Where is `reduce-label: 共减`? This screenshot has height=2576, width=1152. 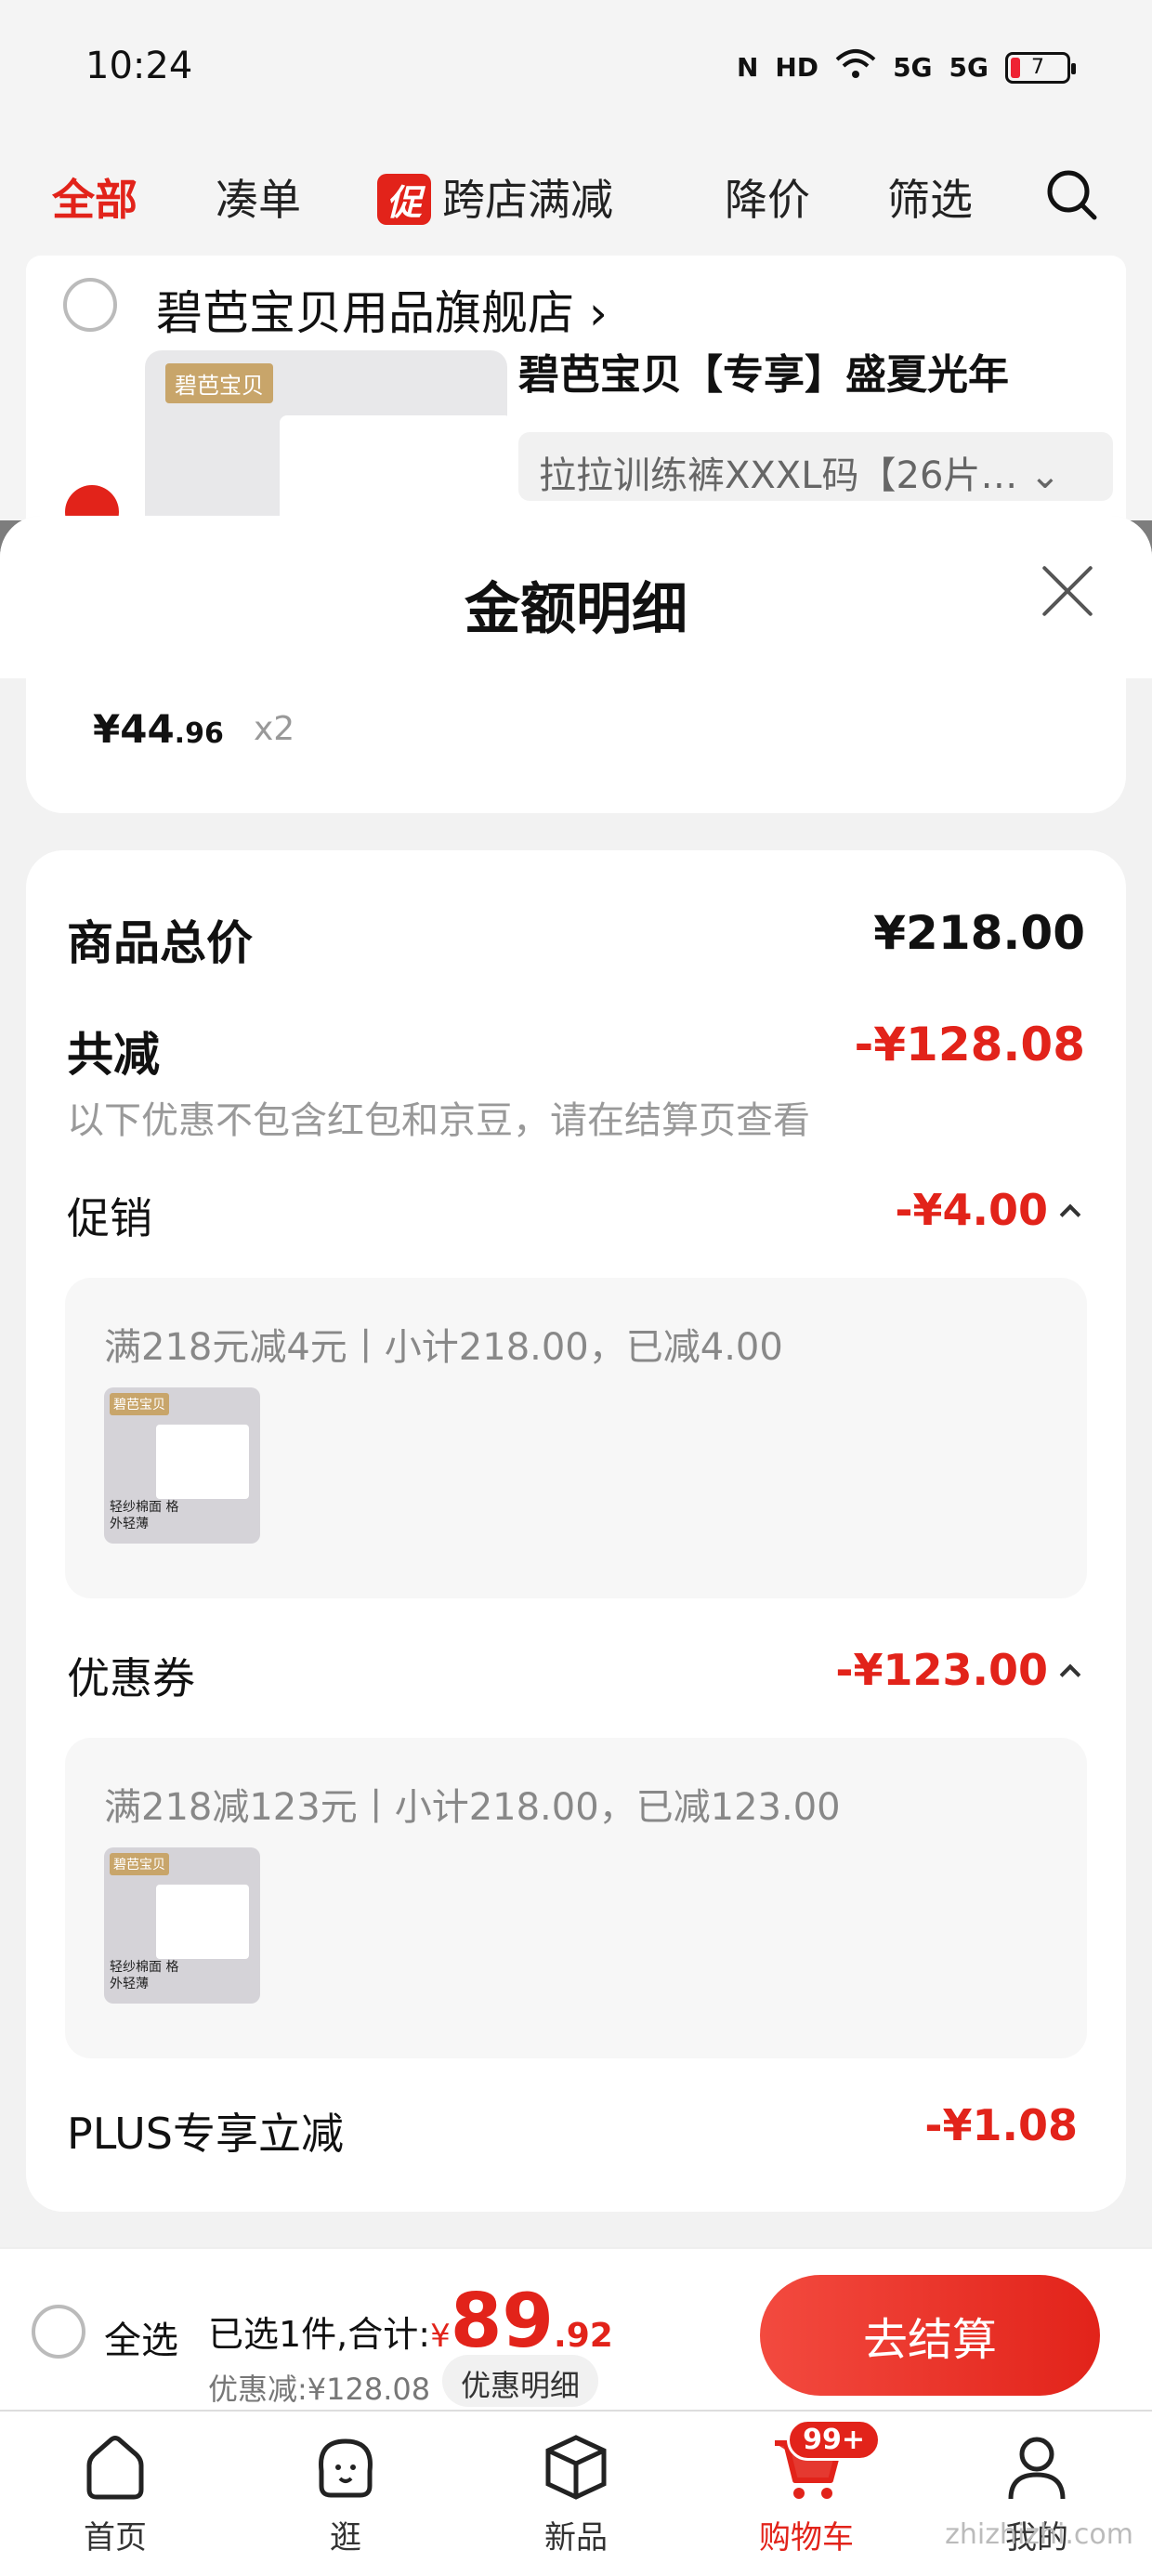
reduce-label: 共减 is located at coordinates (113, 1055).